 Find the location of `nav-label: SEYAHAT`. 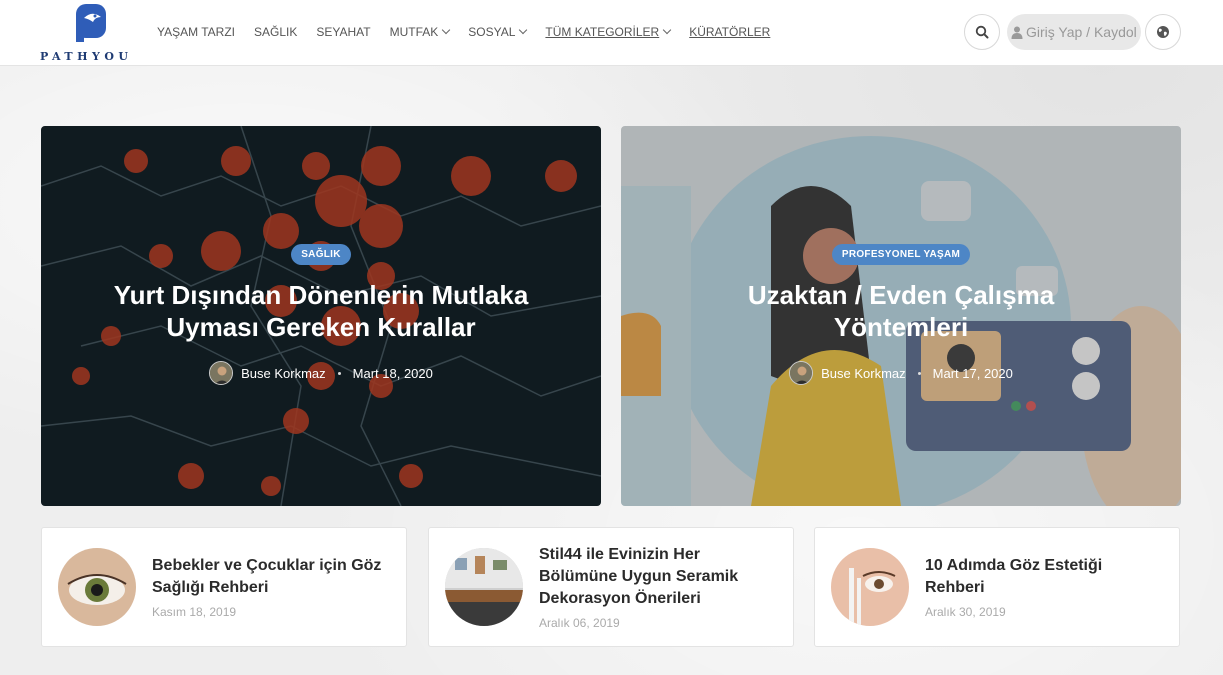

nav-label: SEYAHAT is located at coordinates (343, 32).